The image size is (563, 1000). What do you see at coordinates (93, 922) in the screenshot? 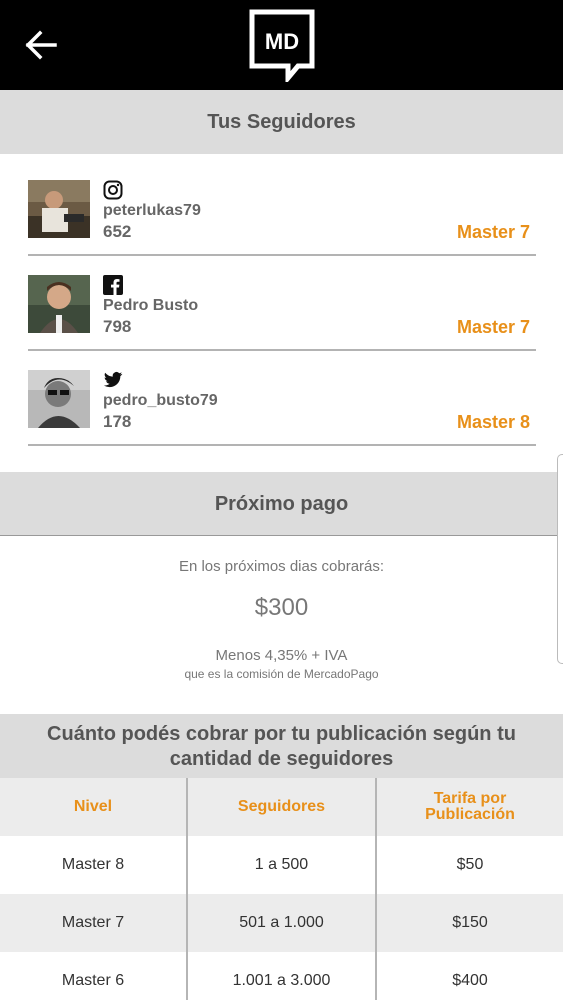
I see `row-level: Master 7` at bounding box center [93, 922].